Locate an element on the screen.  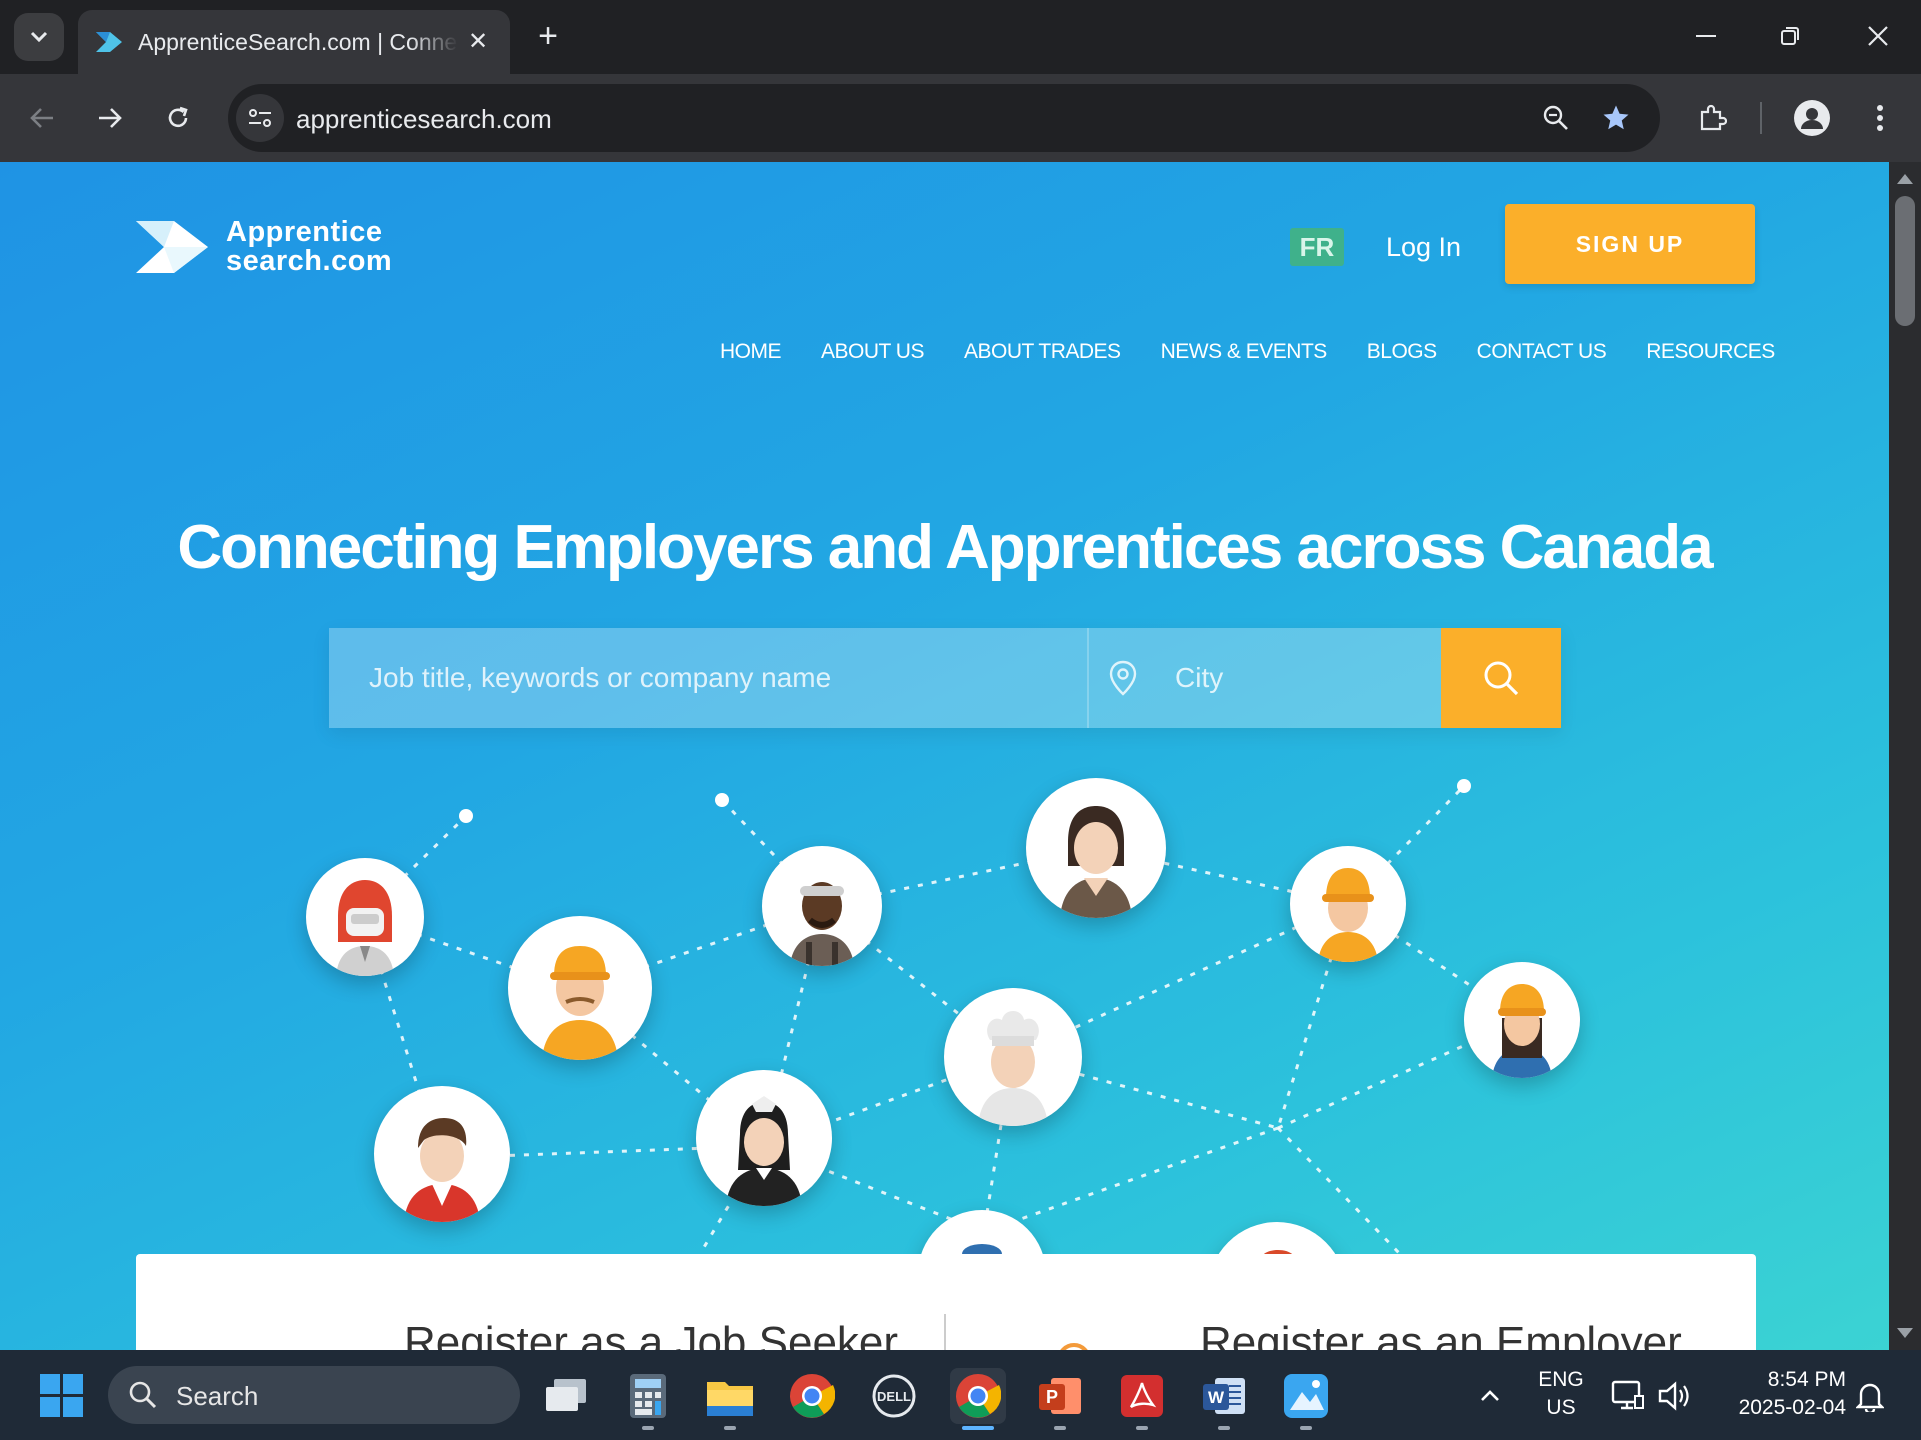
address-bar: apprenticesearch.com is located at coordinates (944, 118).